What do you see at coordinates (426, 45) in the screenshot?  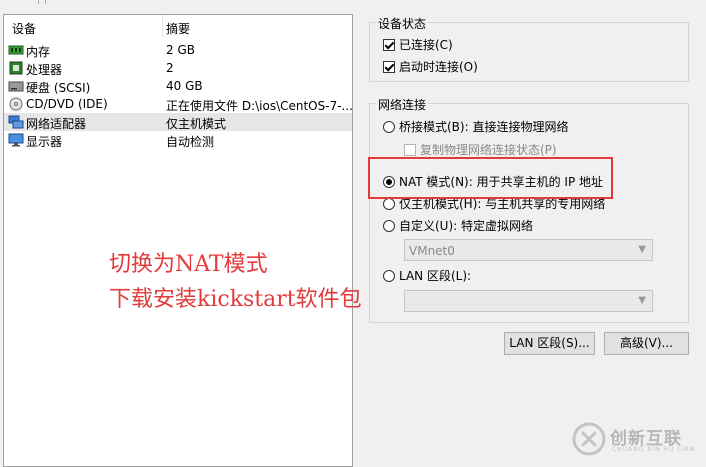 I see `connected-label: 已连接(C)` at bounding box center [426, 45].